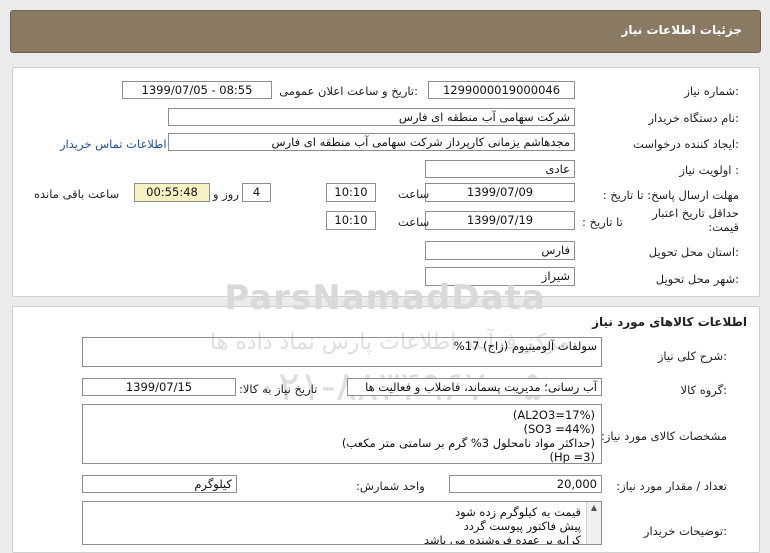 The width and height of the screenshot is (770, 553). What do you see at coordinates (685, 531) in the screenshot?
I see `buyer-notes-label: توضیحات خریدار:` at bounding box center [685, 531].